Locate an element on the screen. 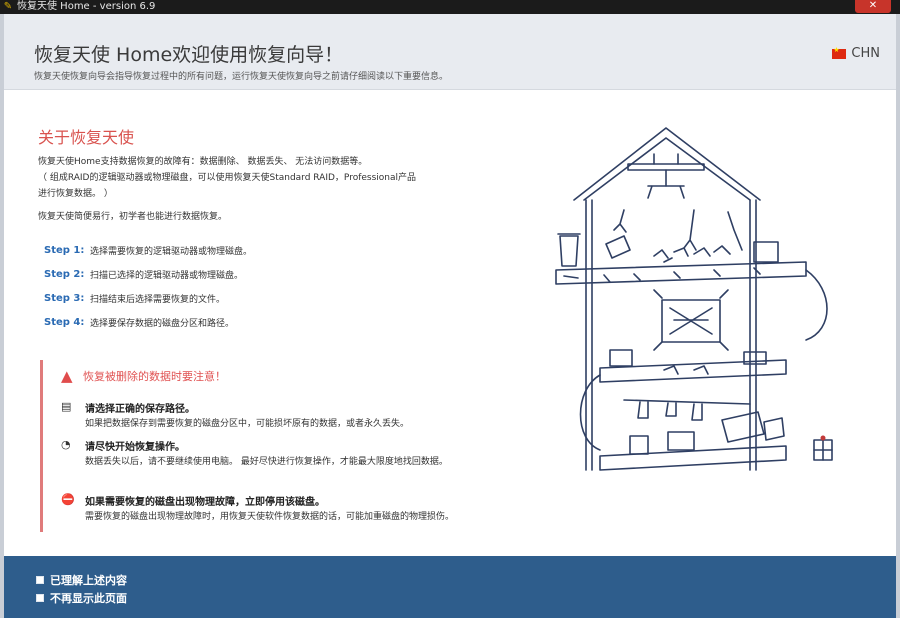 This screenshot has height=618, width=900. about-title: 关于恢复天使 is located at coordinates (86, 137).